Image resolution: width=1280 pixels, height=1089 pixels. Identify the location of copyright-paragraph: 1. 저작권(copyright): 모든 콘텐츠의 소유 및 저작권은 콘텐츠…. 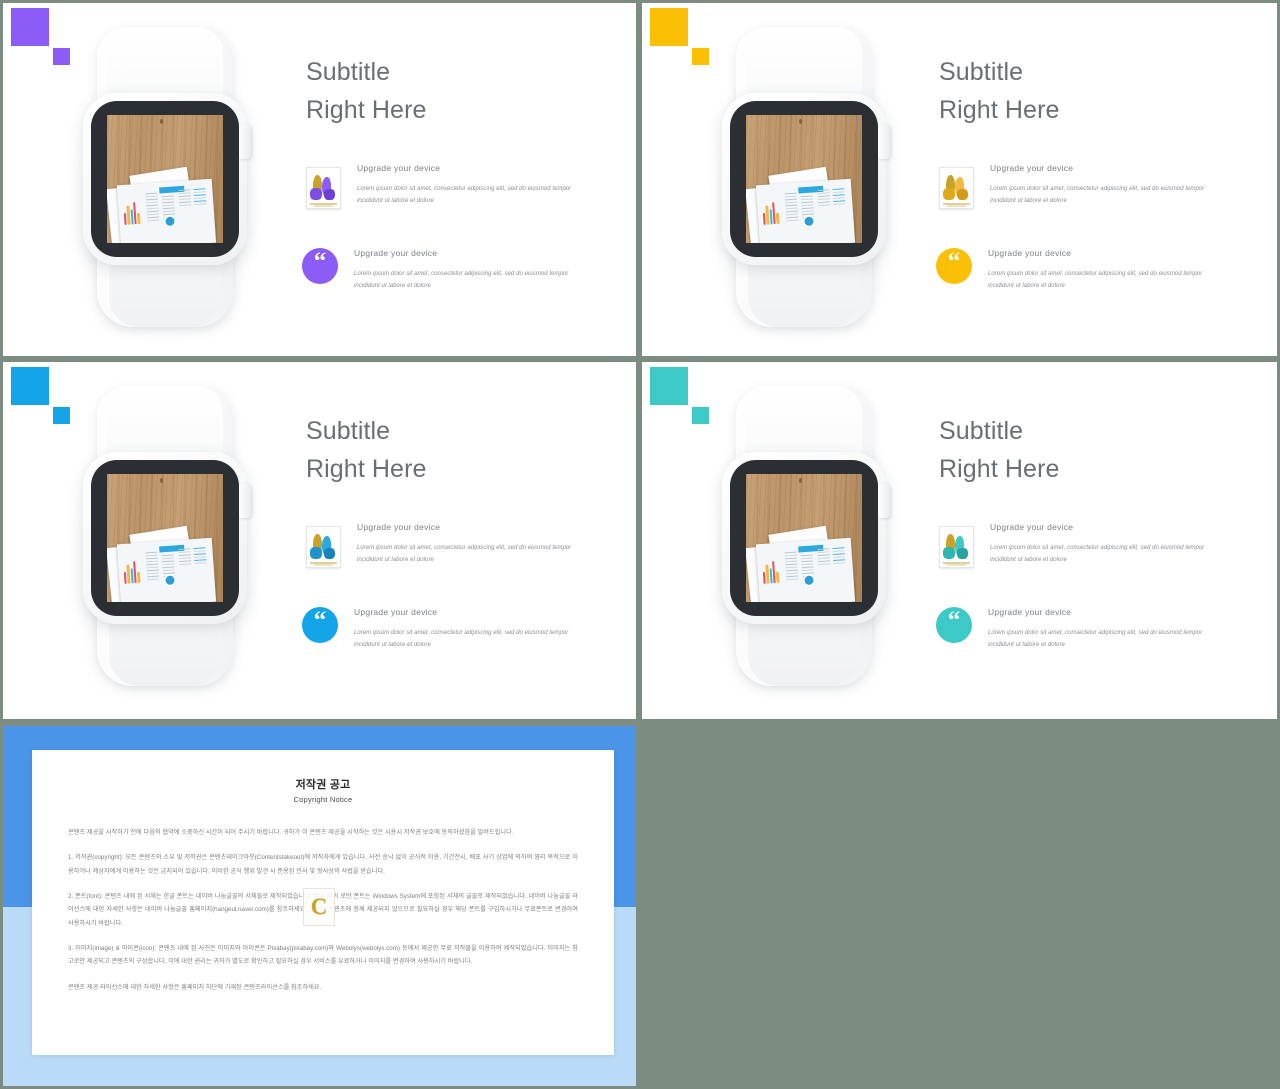
(323, 864).